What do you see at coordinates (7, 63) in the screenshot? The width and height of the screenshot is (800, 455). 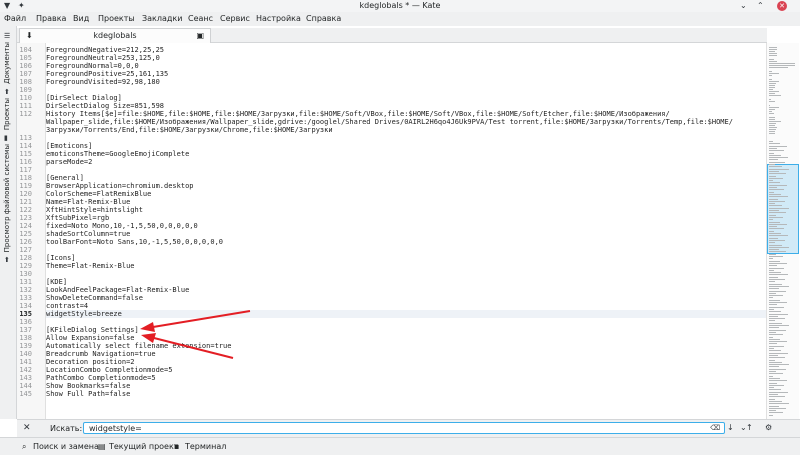 I see `side-tab-documents: Документы` at bounding box center [7, 63].